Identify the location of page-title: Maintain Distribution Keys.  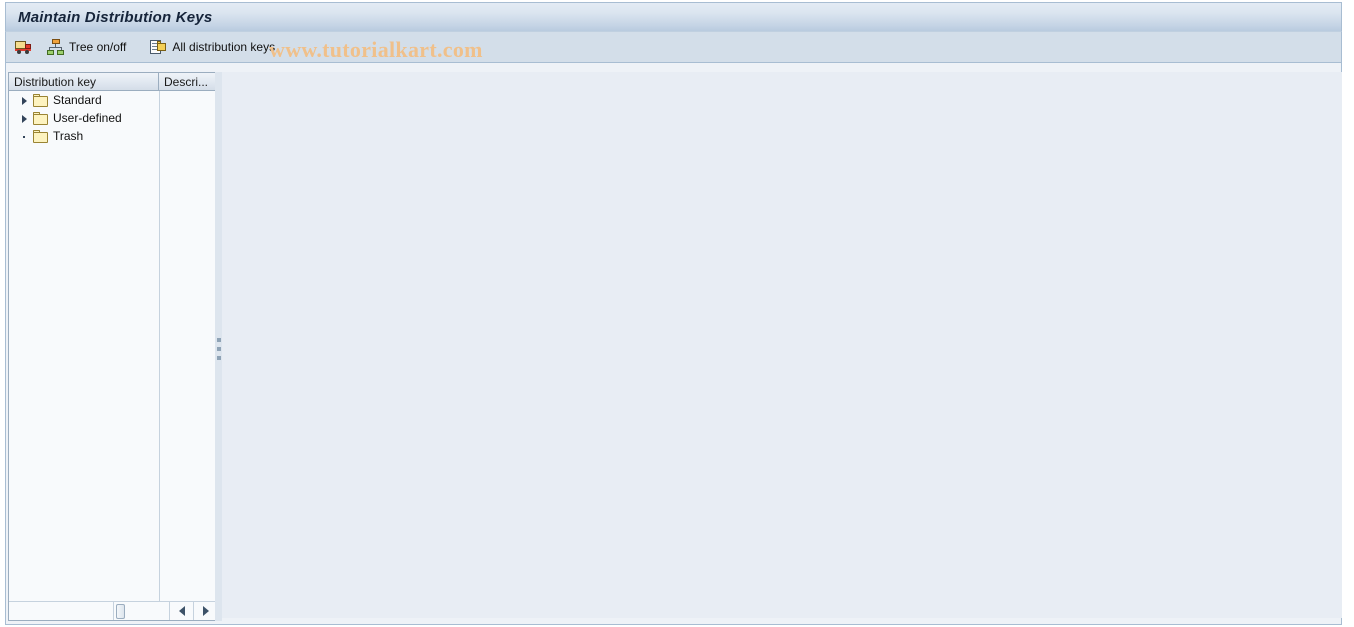
(115, 17).